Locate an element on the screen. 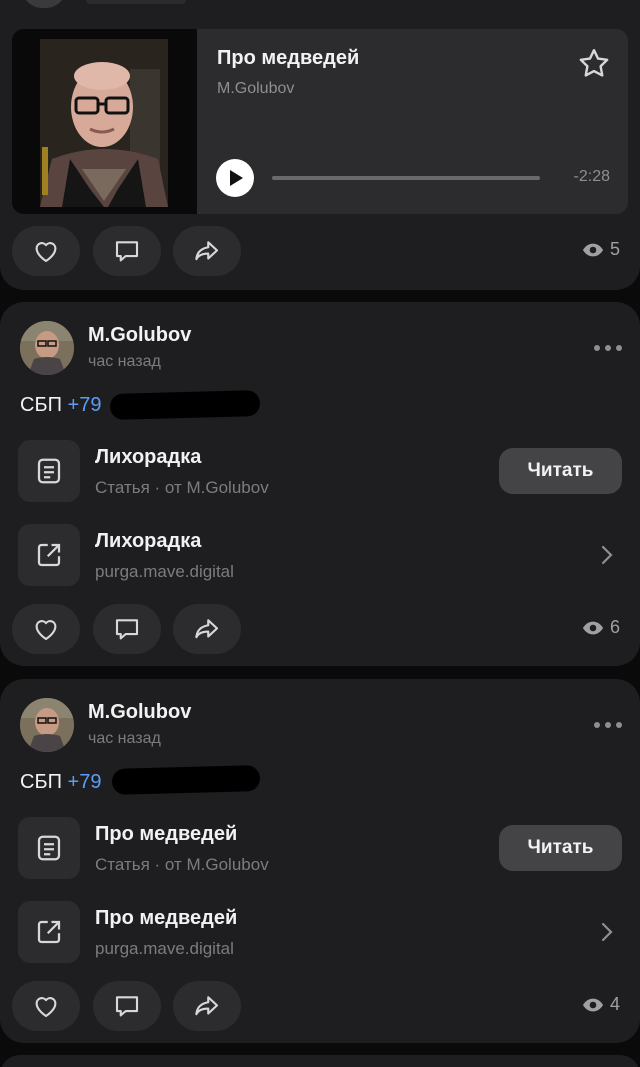 Image resolution: width=640 pixels, height=1067 pixels. progress-slider is located at coordinates (406, 178).